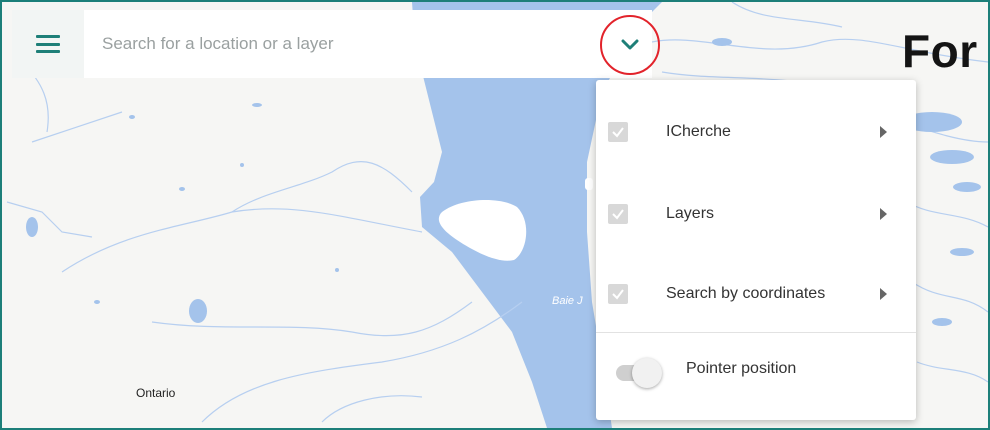 This screenshot has width=990, height=430. I want to click on menu-icon, so click(48, 44).